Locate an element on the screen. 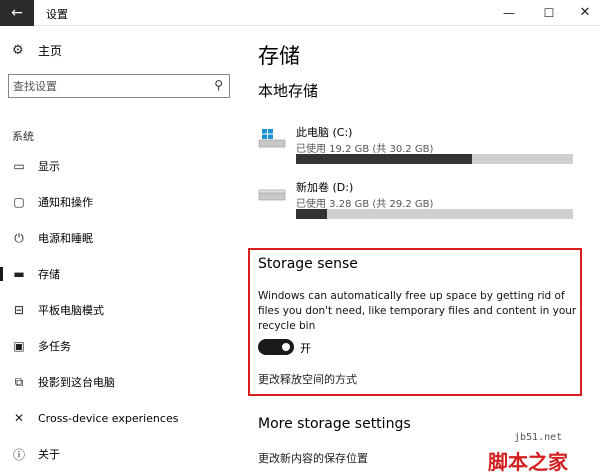 Image resolution: width=600 pixels, height=474 pixels. drive-d: 新加卷 (D:) 已使用 3.28 GB (共 29.2 GB) is located at coordinates (418, 202).